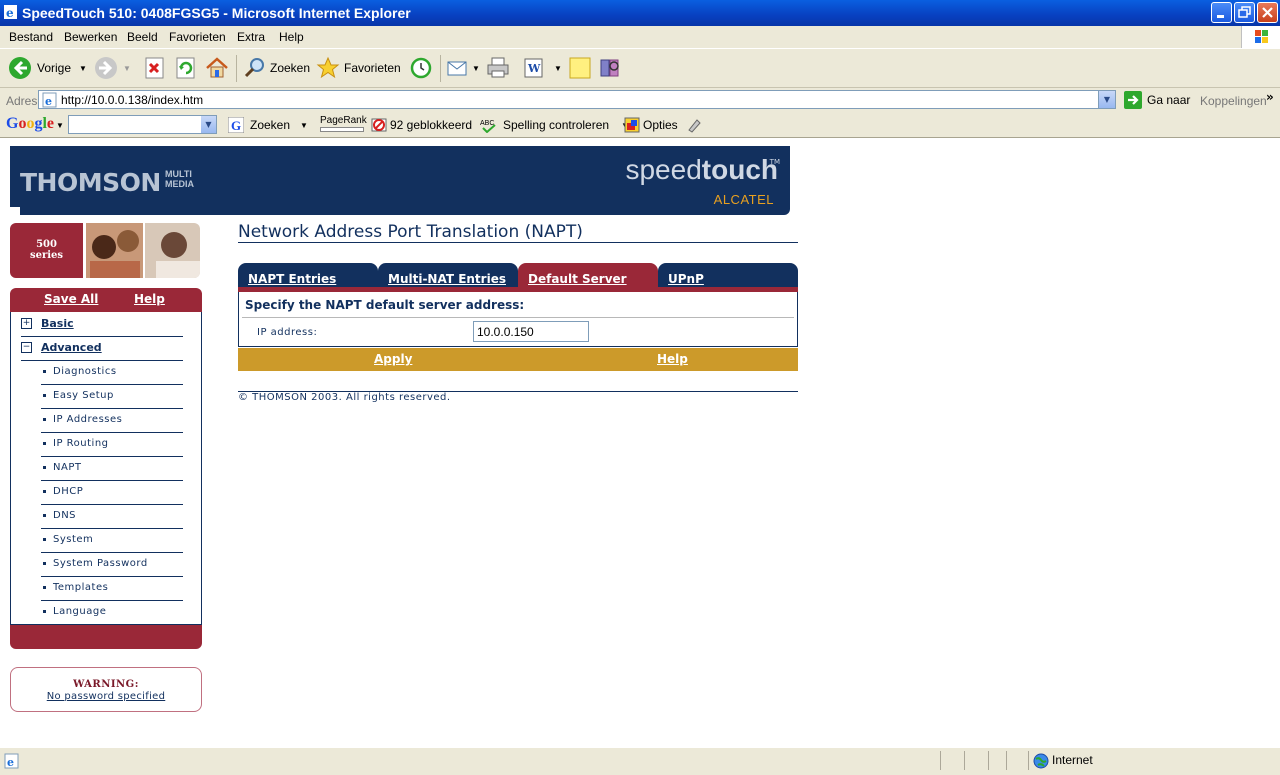 This screenshot has height=775, width=1280. I want to click on tab-napt-entries: NAPT Entries, so click(308, 275).